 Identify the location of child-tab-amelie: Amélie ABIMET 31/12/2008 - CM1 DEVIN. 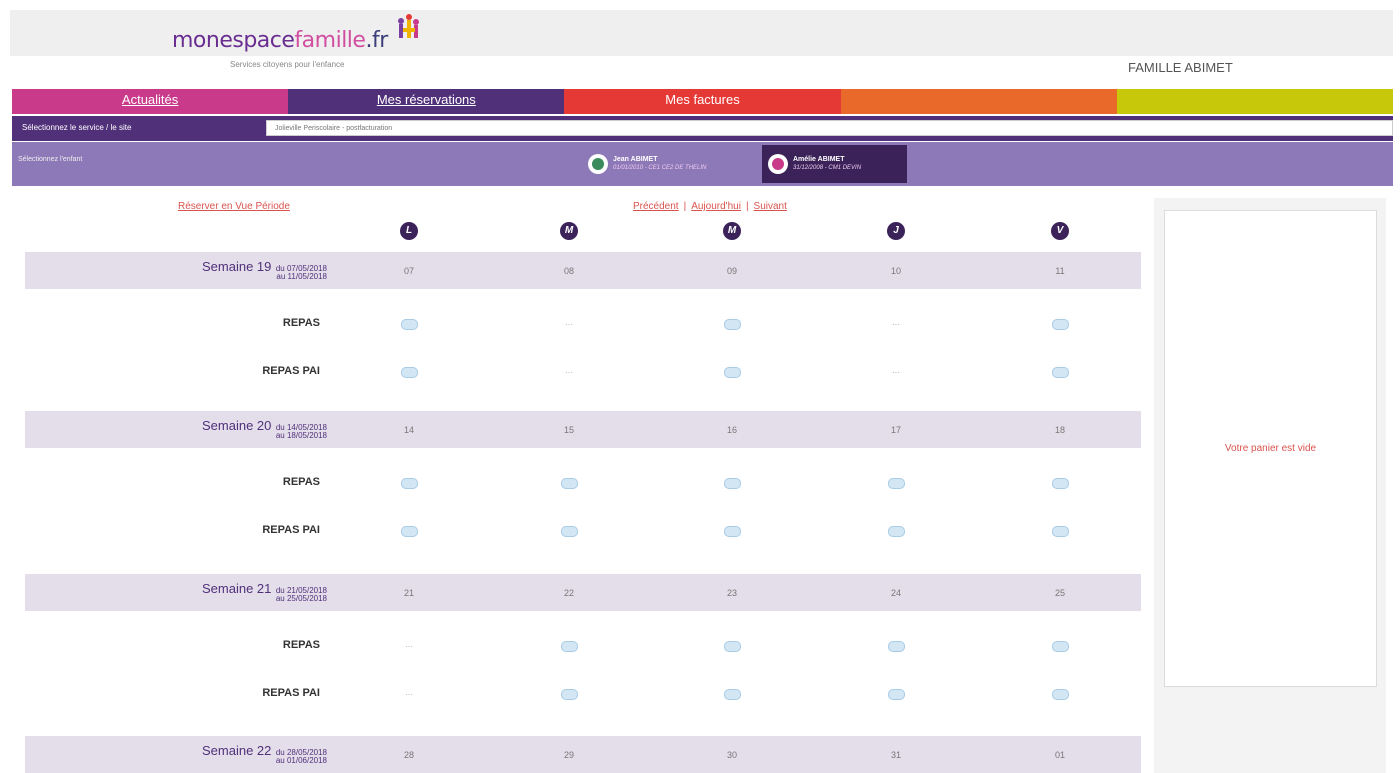
(834, 164).